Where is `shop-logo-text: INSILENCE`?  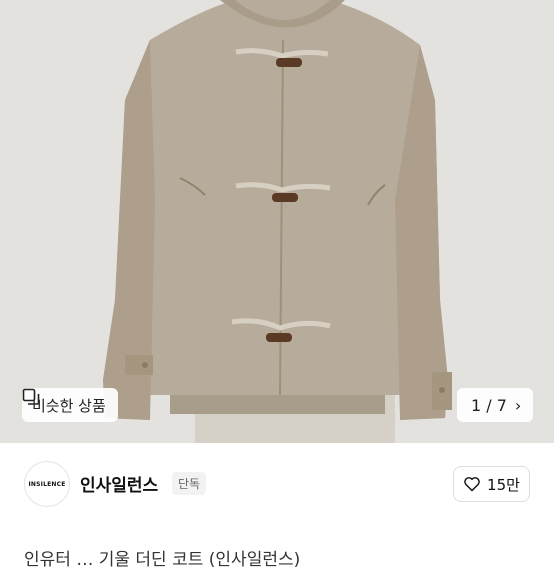
shop-logo-text: INSILENCE is located at coordinates (47, 484).